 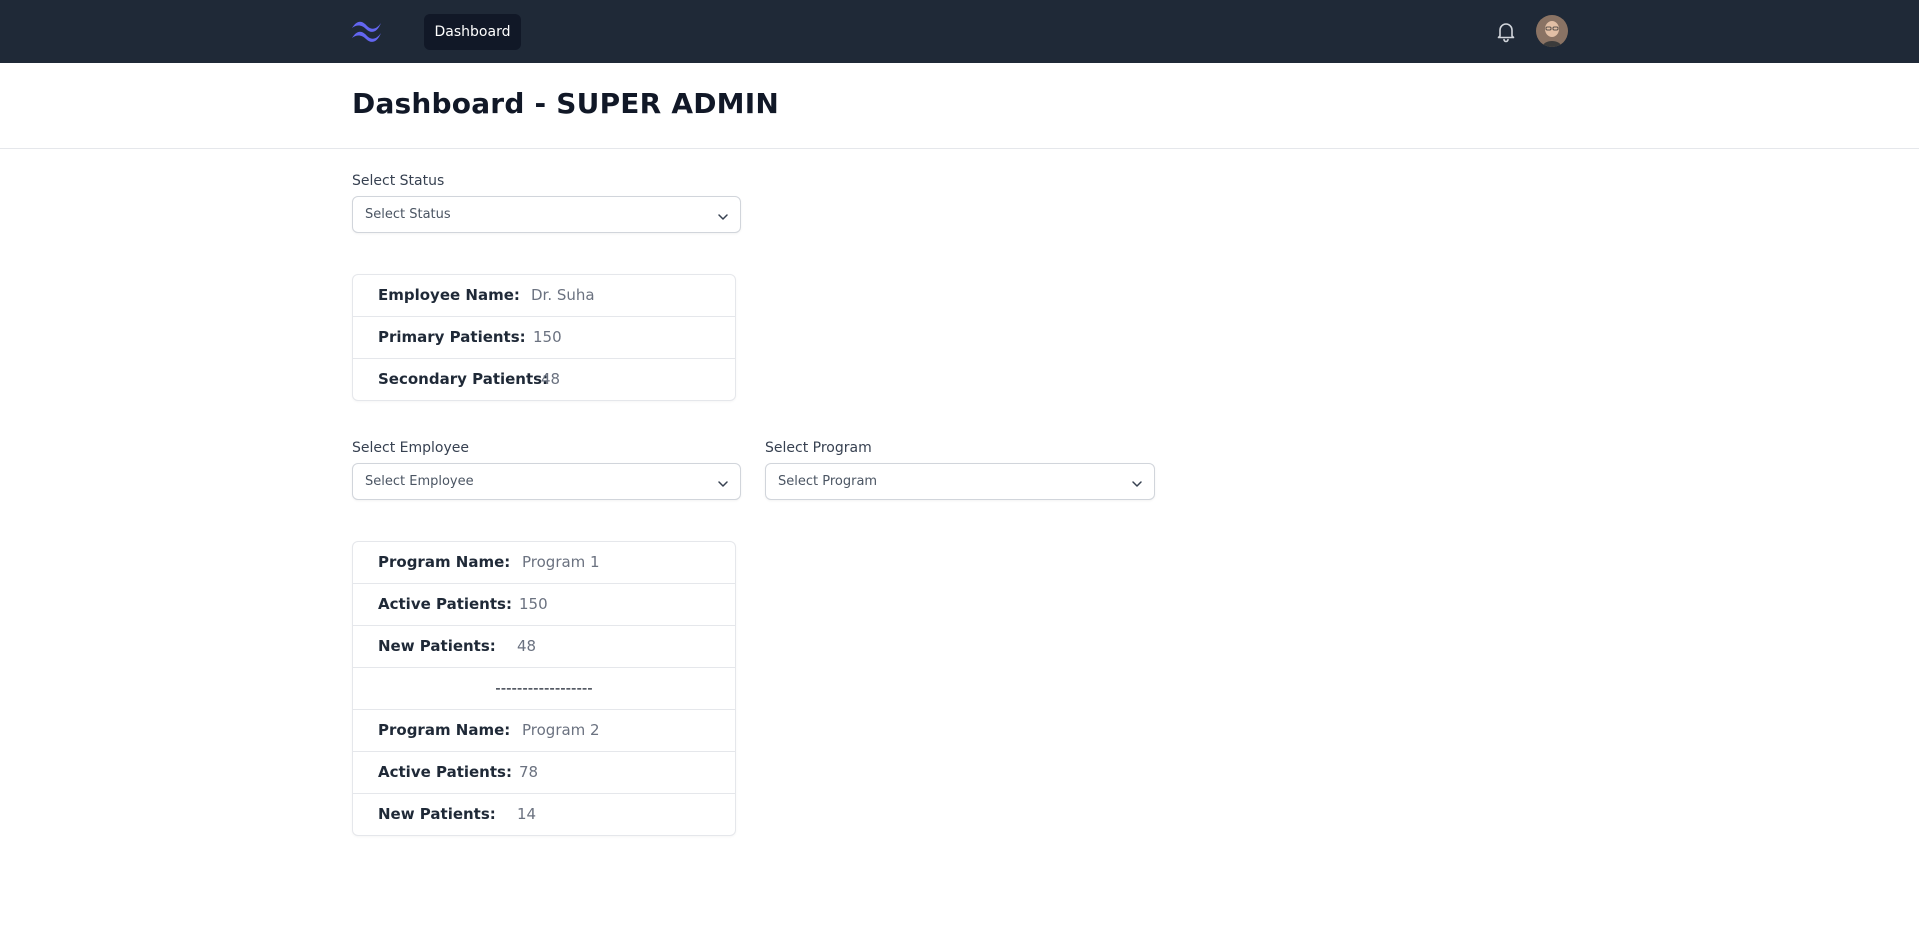 I want to click on active-patients-value: 78, so click(x=529, y=772).